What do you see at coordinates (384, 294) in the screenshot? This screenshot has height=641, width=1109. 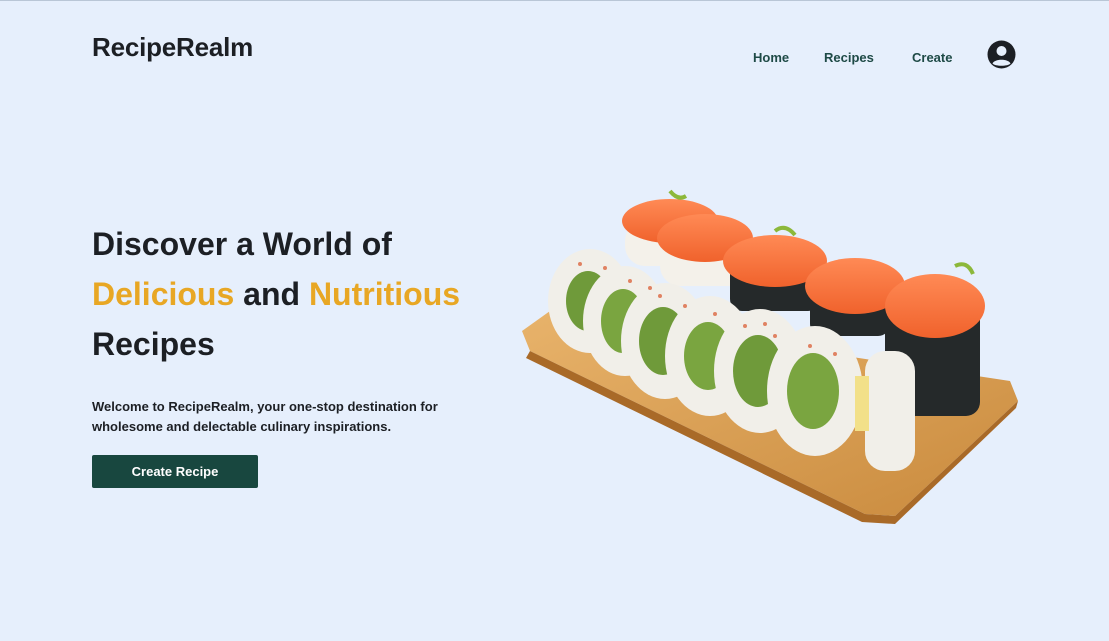 I see `hero-title-accent-nutritious: Nutritious` at bounding box center [384, 294].